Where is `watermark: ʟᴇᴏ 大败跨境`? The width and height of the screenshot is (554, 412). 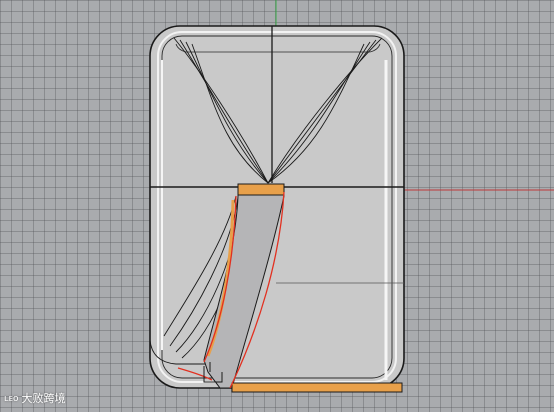
watermark: ʟᴇᴏ 大败跨境 is located at coordinates (34, 399).